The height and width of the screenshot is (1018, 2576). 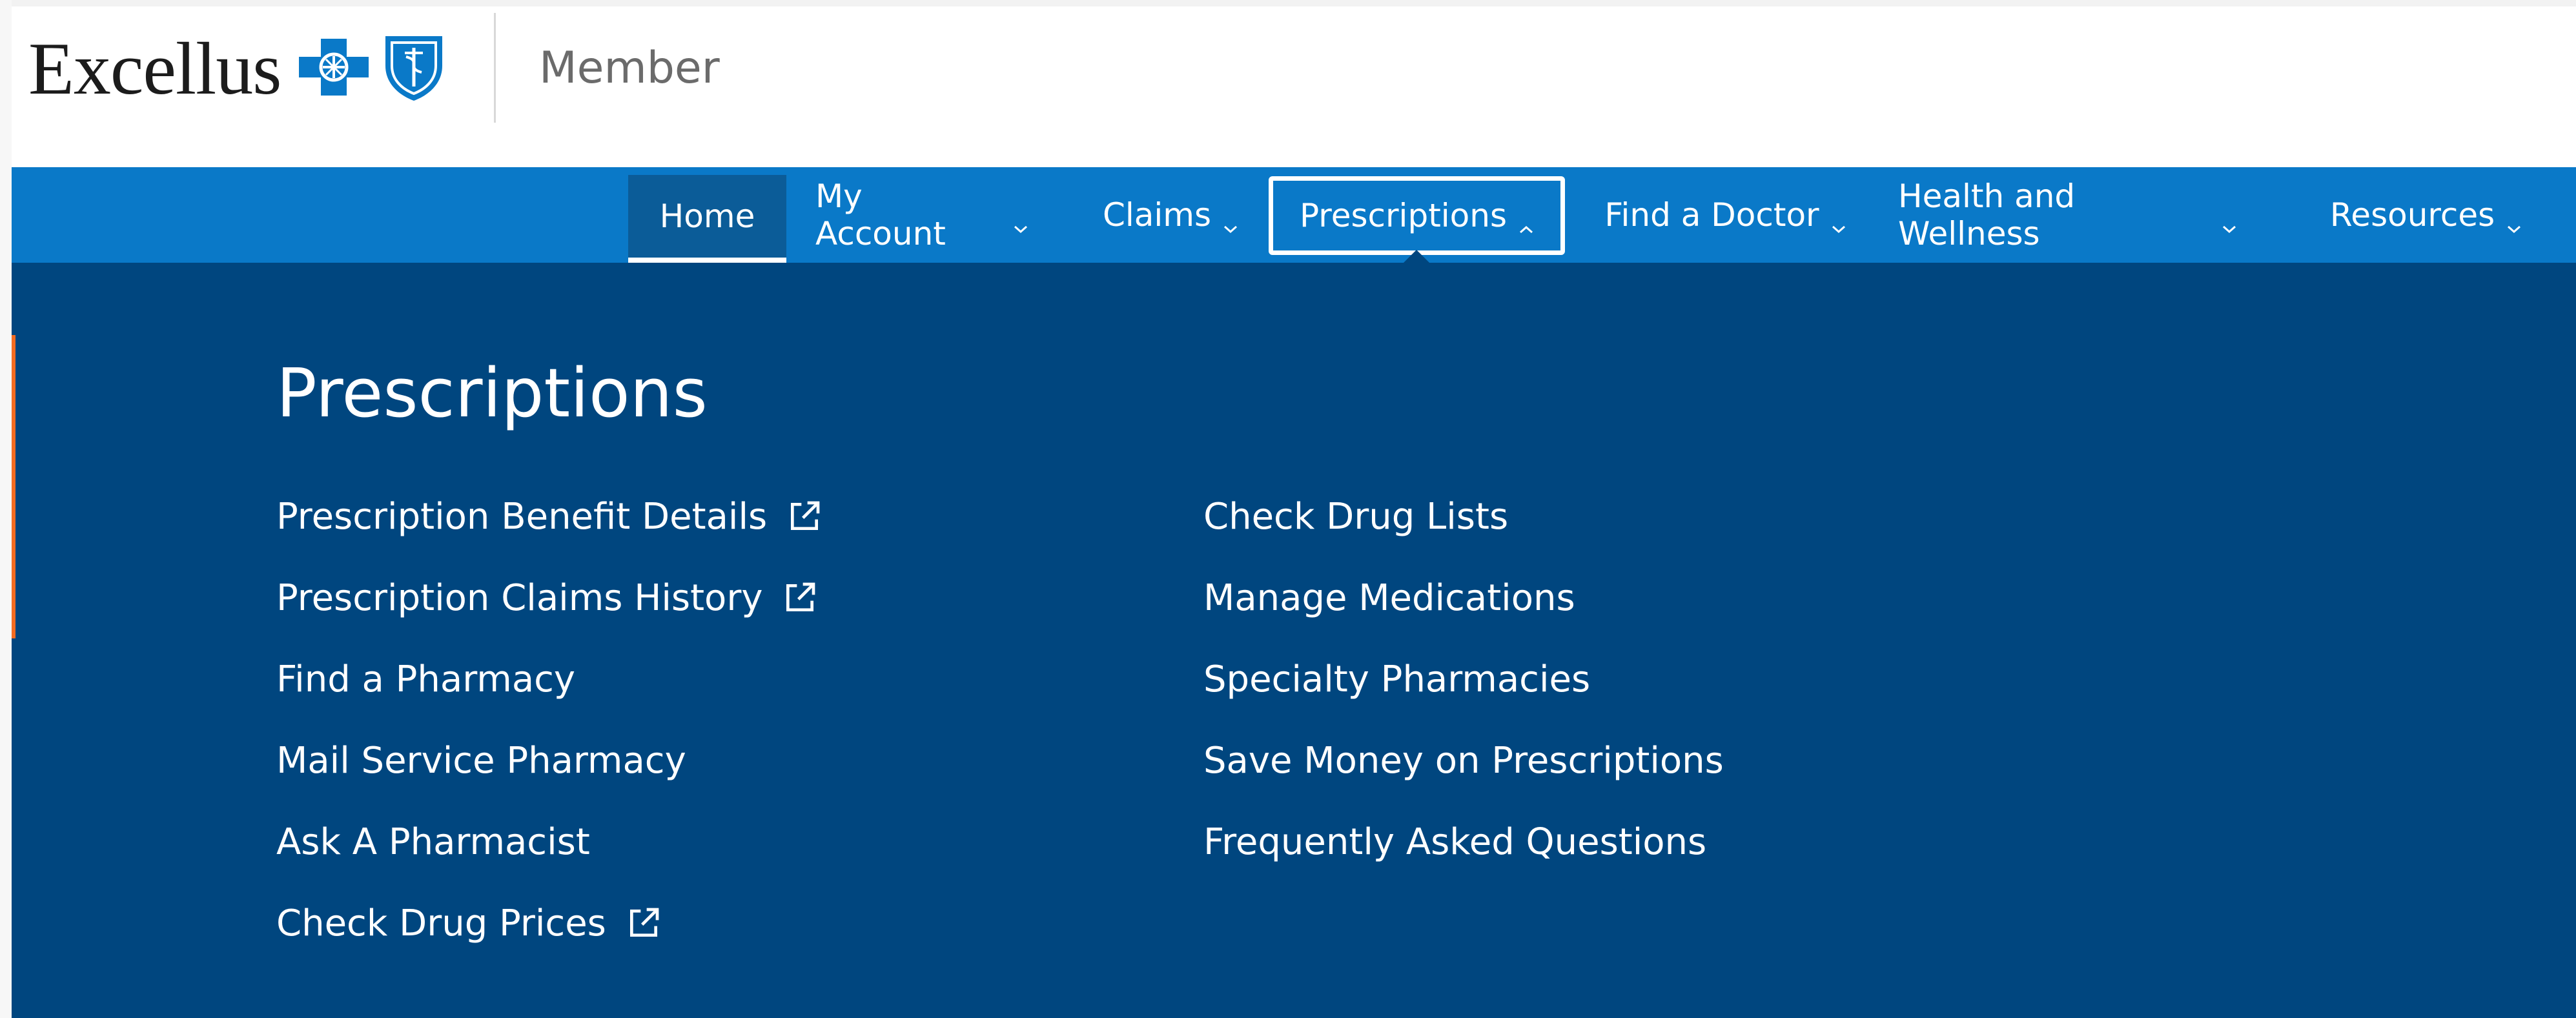 I want to click on link-label: Check Drug Prices, so click(x=441, y=923).